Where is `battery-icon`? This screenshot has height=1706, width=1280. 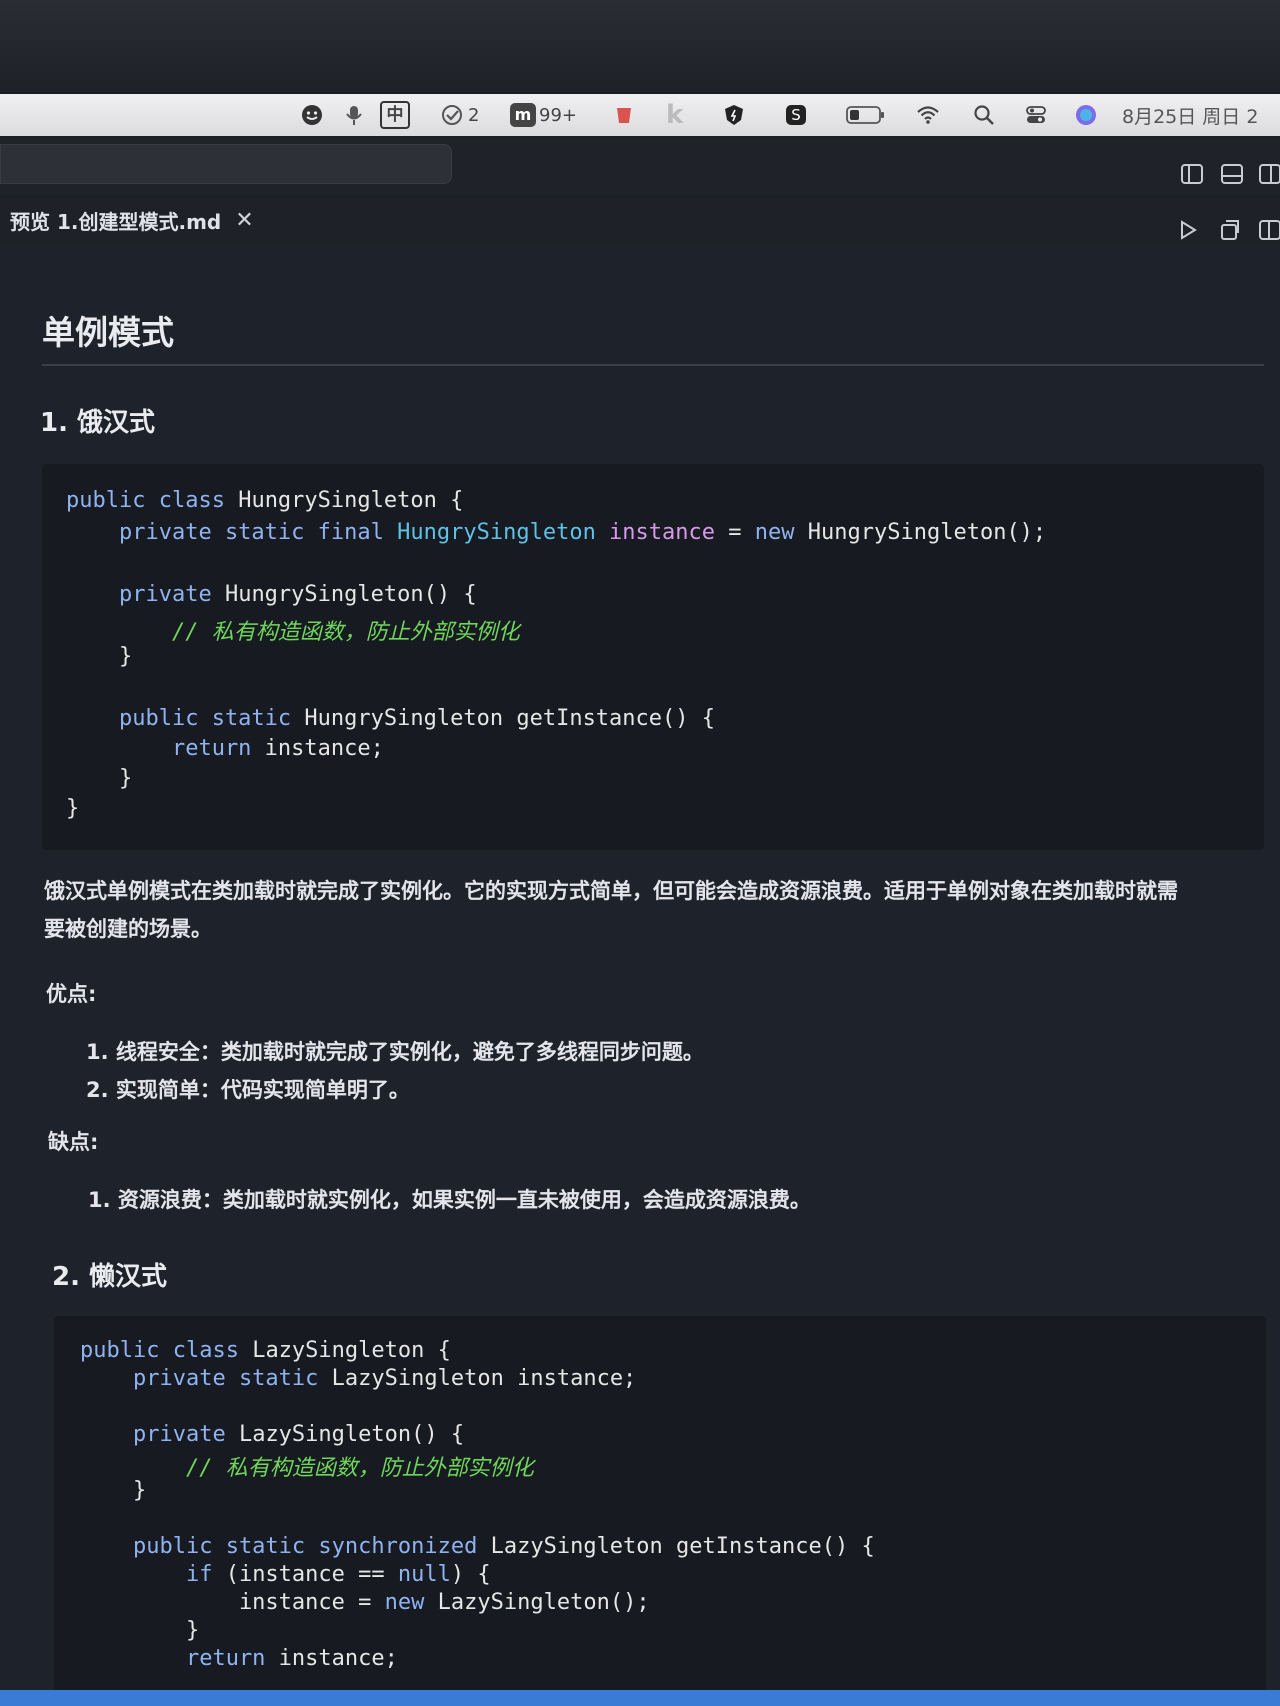 battery-icon is located at coordinates (866, 115).